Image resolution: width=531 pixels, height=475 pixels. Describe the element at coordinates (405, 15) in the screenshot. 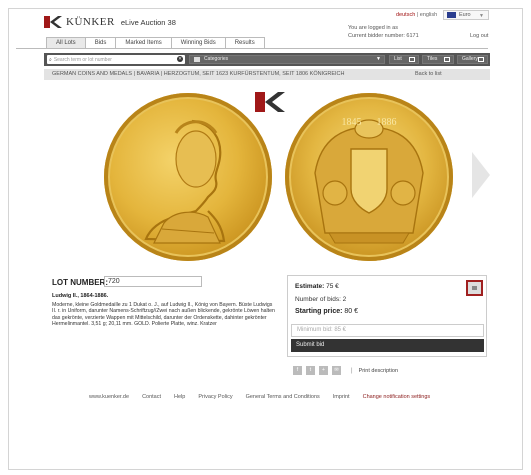

I see `lang-de-link: deutsch` at that location.